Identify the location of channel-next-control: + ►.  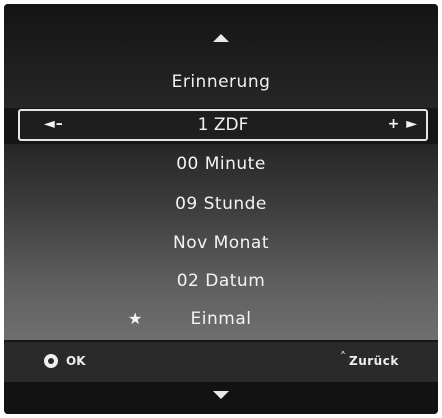
(403, 124).